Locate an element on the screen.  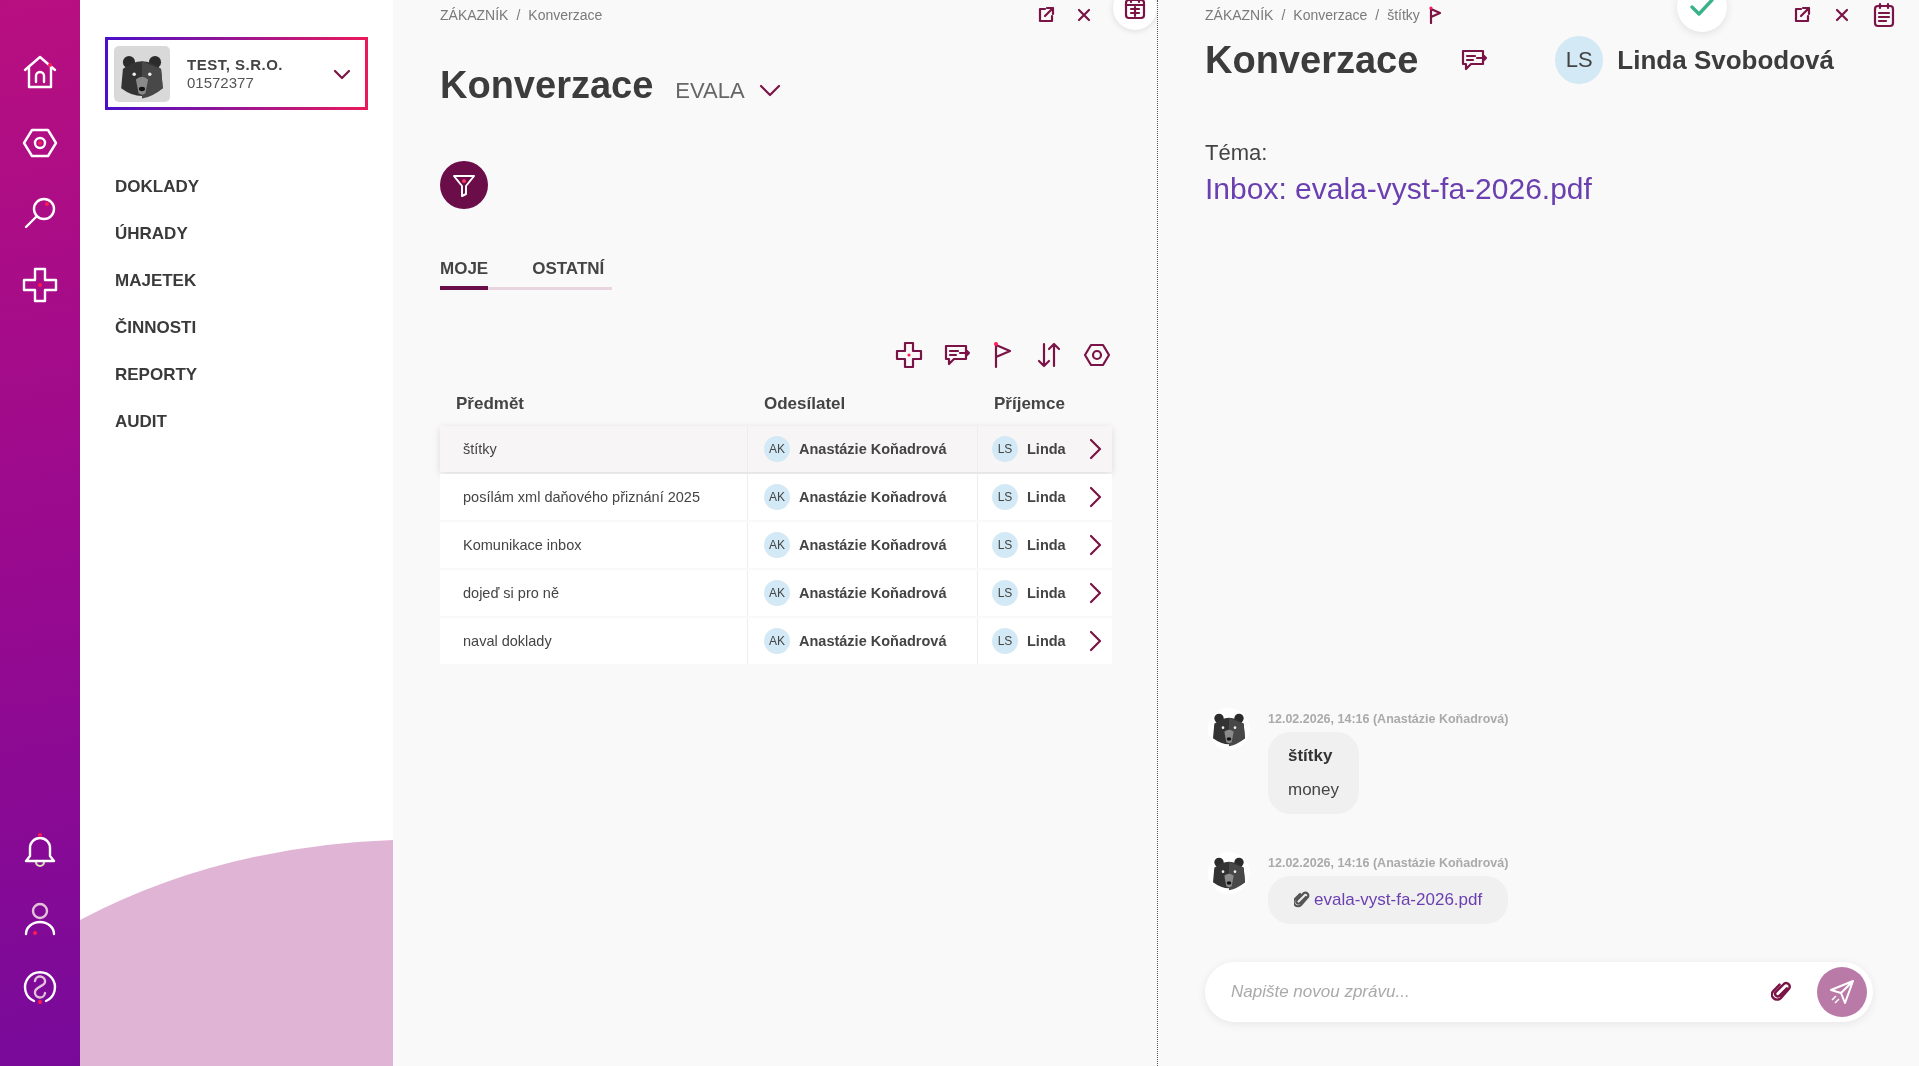
company-selector: TEST, S.R.O. 01572377 is located at coordinates (236, 73).